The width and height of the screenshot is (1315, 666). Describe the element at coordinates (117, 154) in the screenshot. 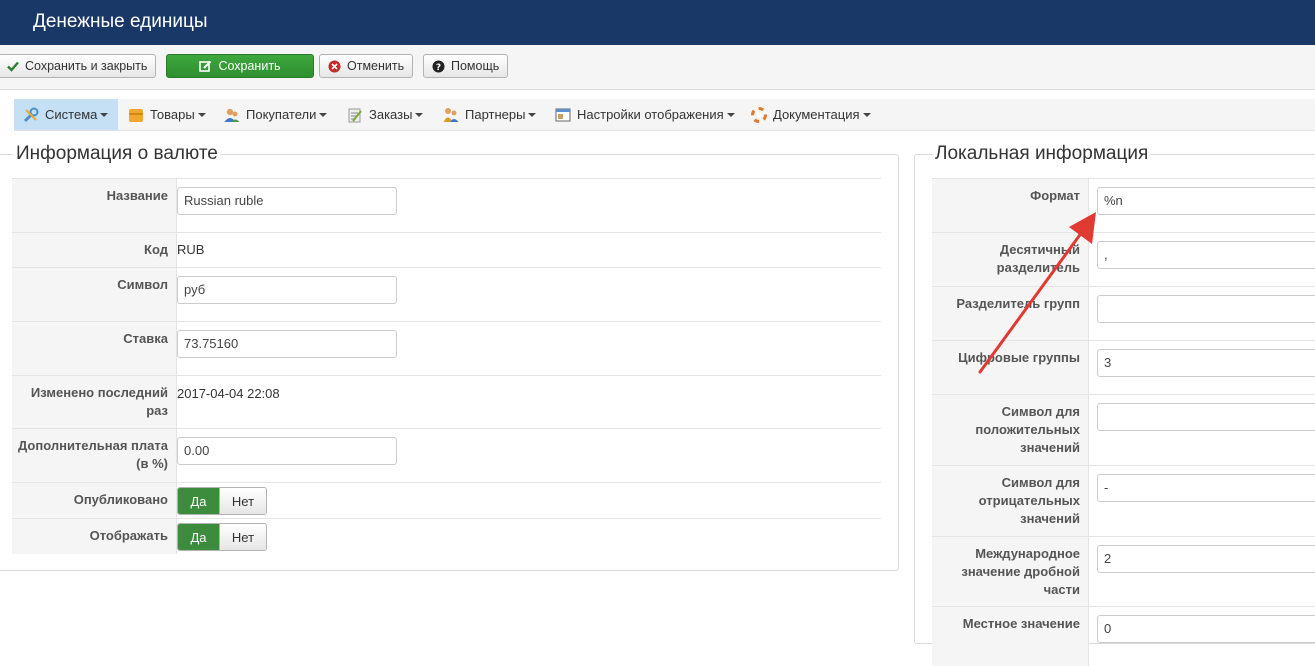

I see `currency-info-legend: Информация о валюте` at that location.